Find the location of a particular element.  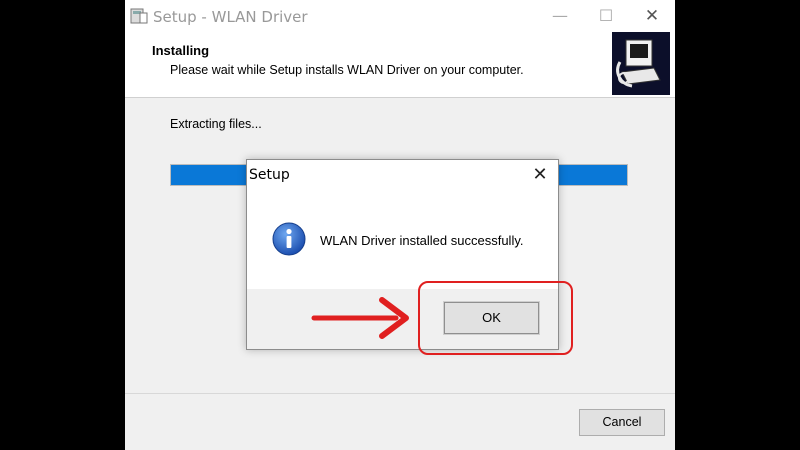

dialog-title: Setup is located at coordinates (269, 175).